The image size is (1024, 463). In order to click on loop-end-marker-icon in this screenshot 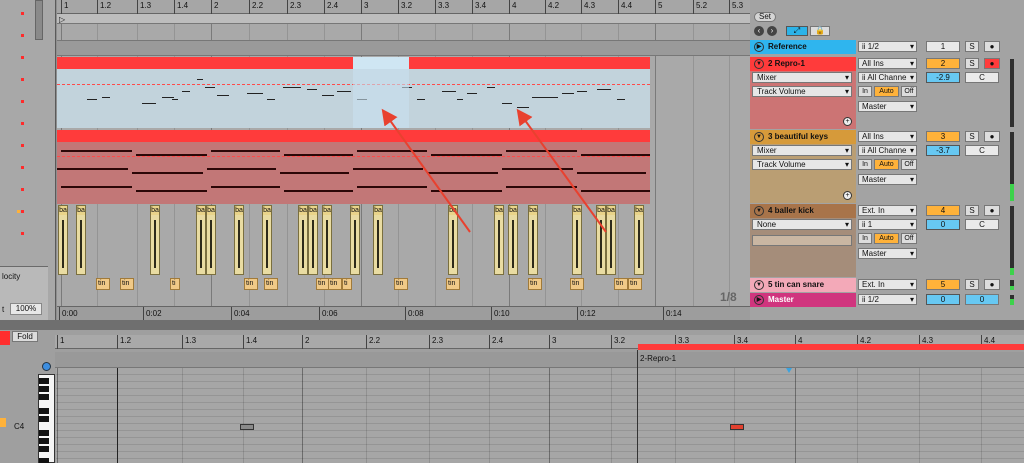, I will do `click(789, 370)`.